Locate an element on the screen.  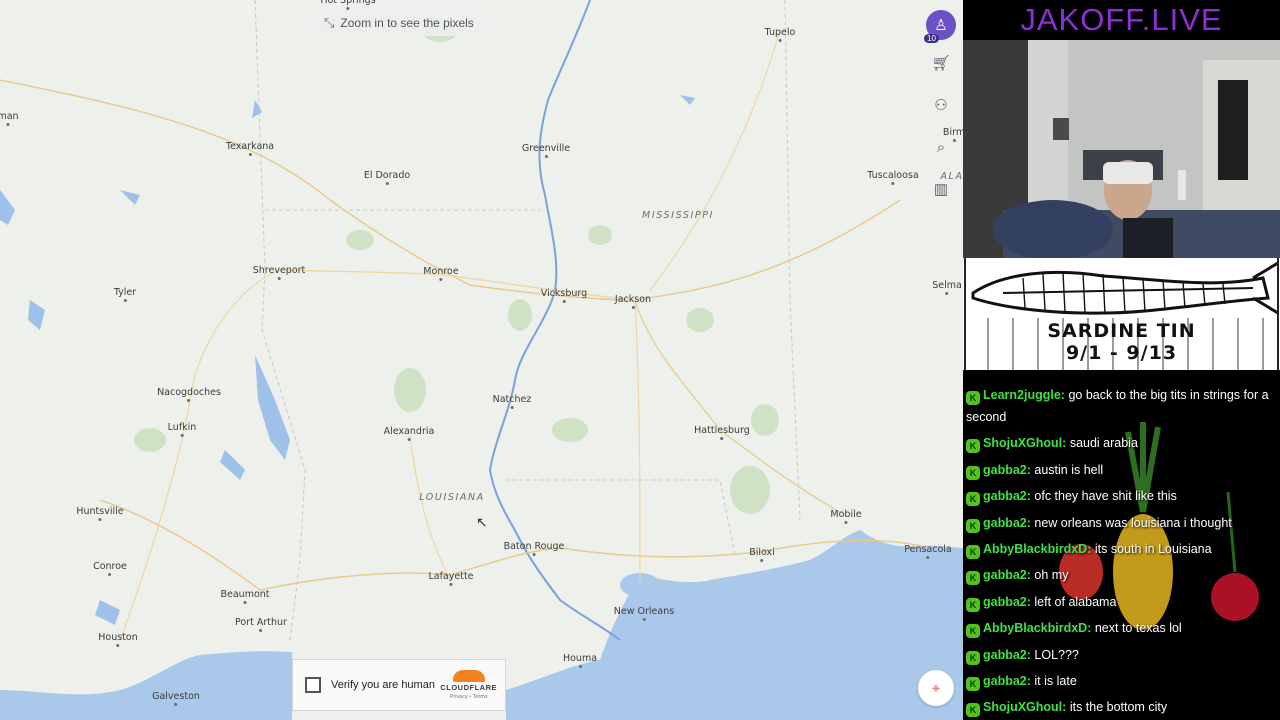
city-label: Galveston is located at coordinates (176, 698).